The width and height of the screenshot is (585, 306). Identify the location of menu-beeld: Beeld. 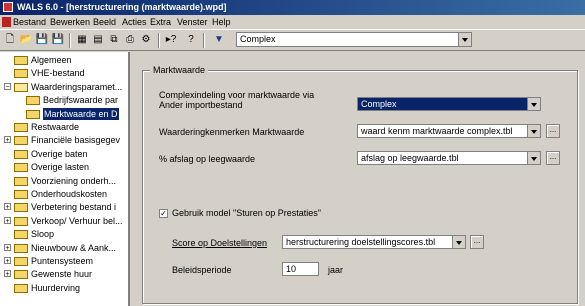
(104, 22).